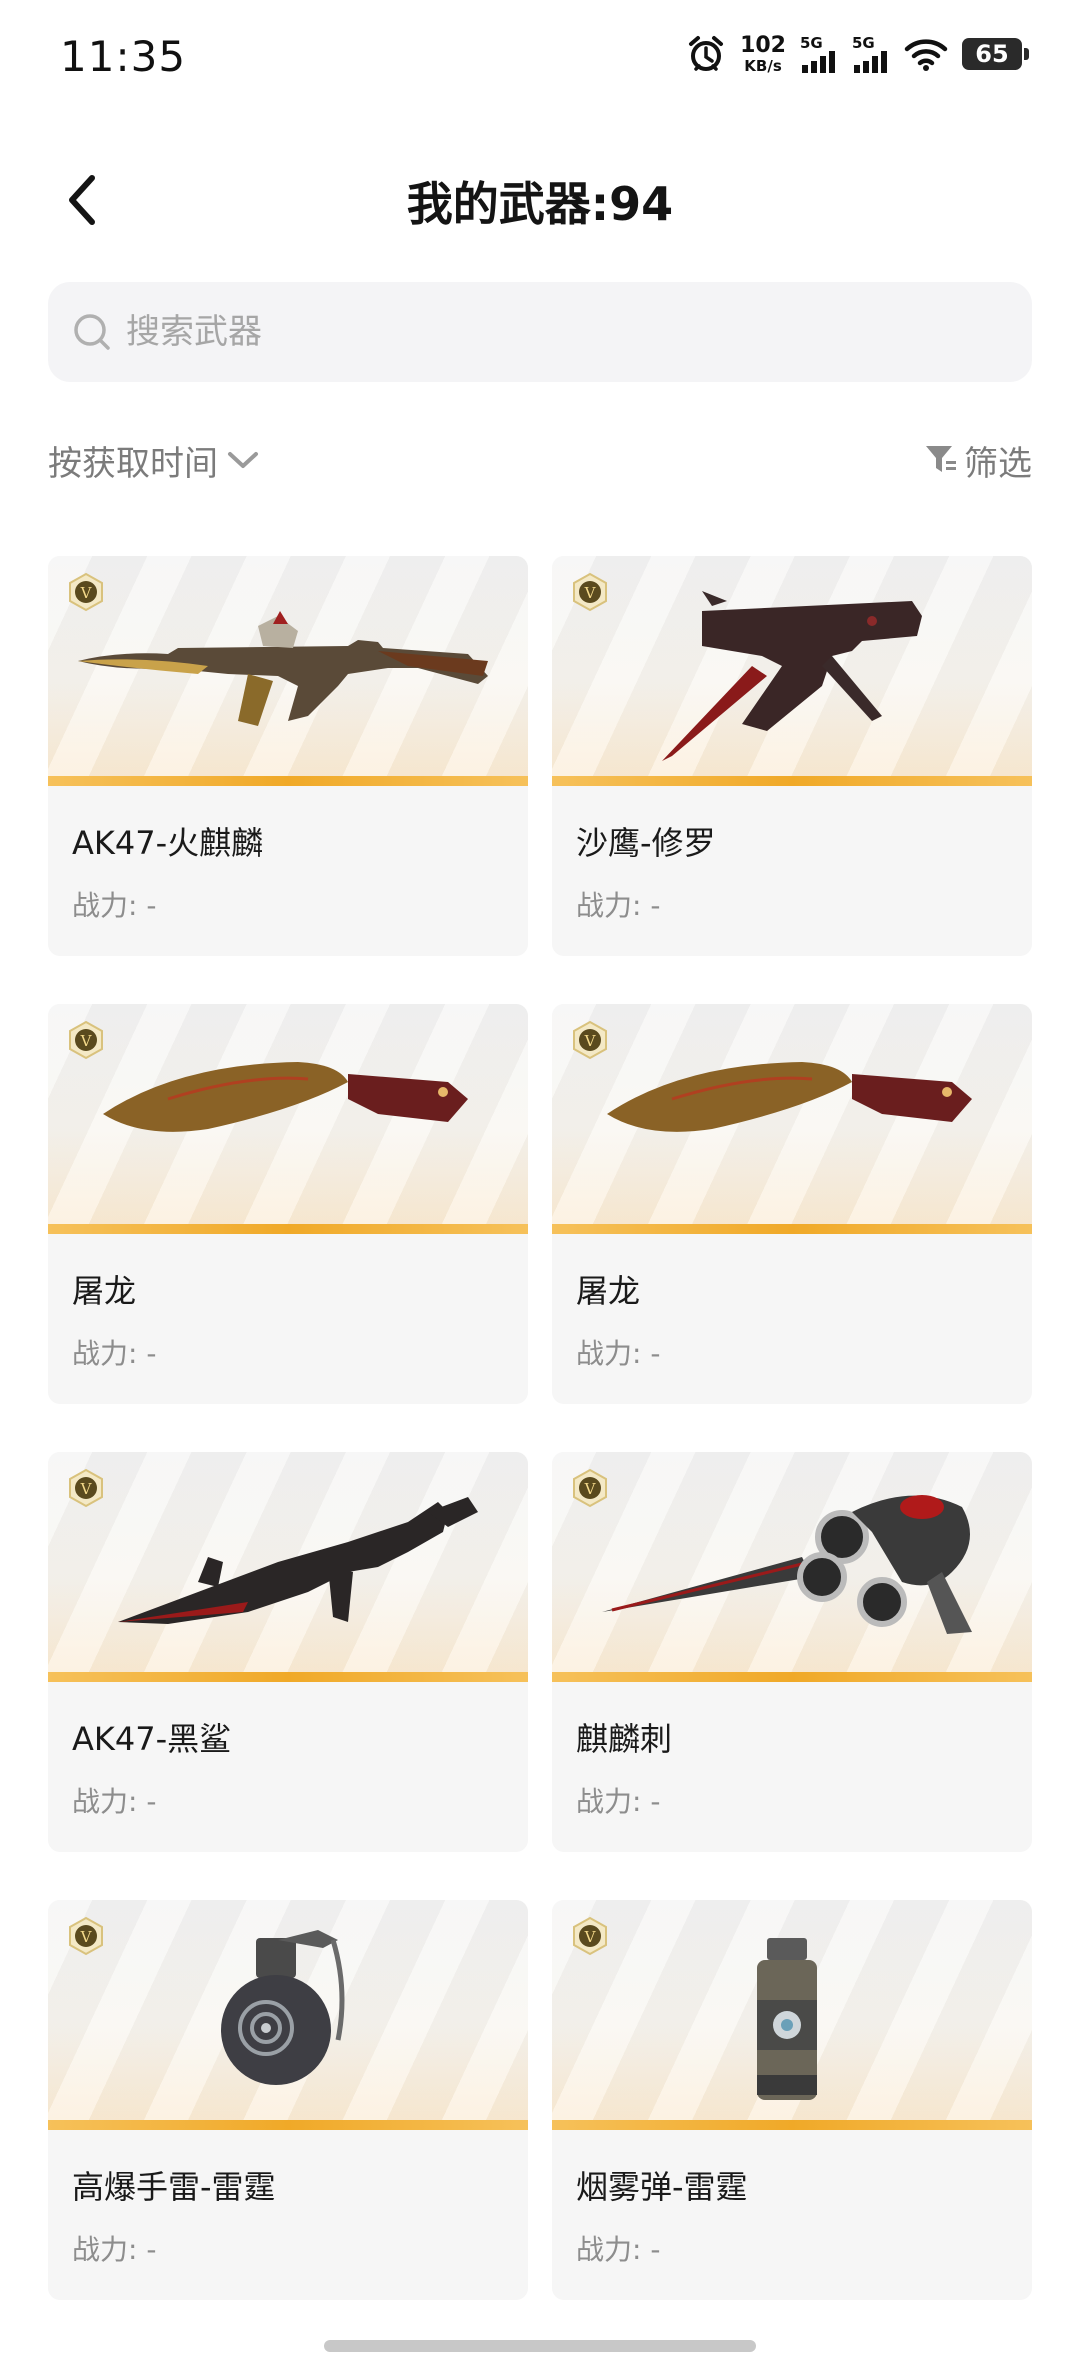 The height and width of the screenshot is (2376, 1080). Describe the element at coordinates (152, 1739) in the screenshot. I see `weapon-name: AK47-黑鲨` at that location.